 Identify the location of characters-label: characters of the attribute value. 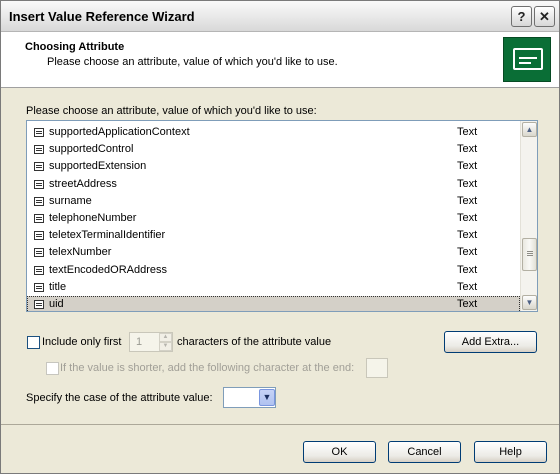
(254, 342).